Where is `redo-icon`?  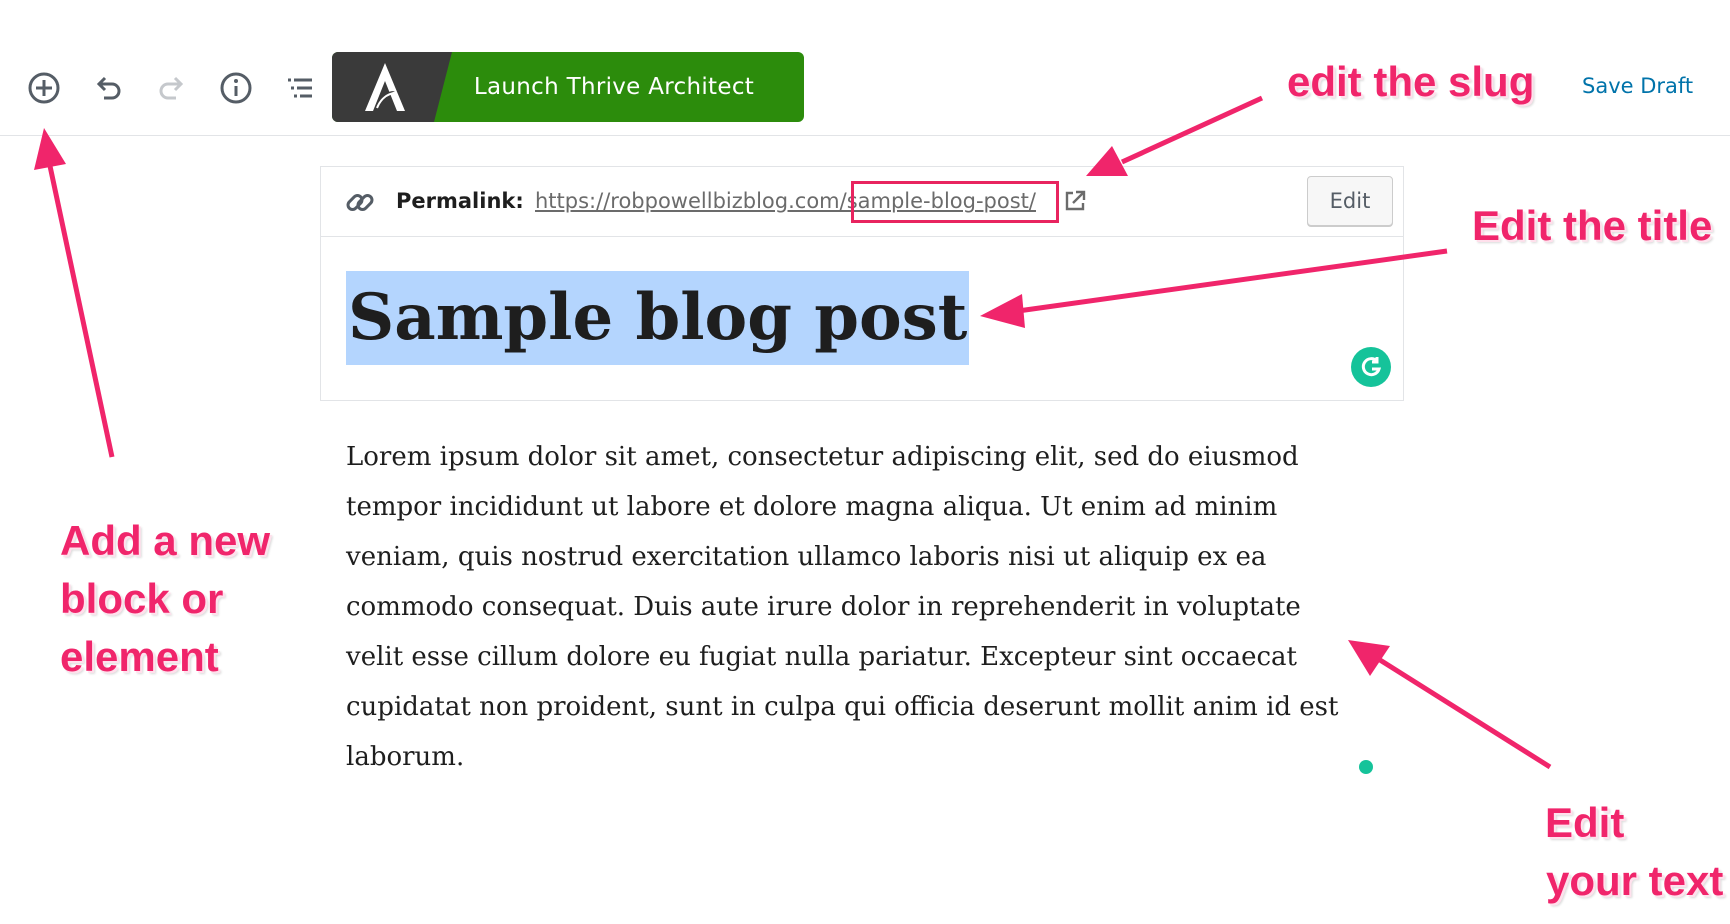
redo-icon is located at coordinates (171, 88).